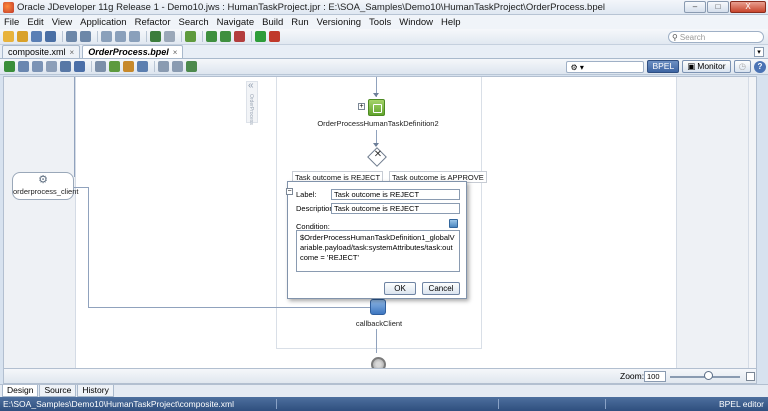 Image resolution: width=768 pixels, height=411 pixels. What do you see at coordinates (40, 222) in the screenshot?
I see `partner-links-lane-left` at bounding box center [40, 222].